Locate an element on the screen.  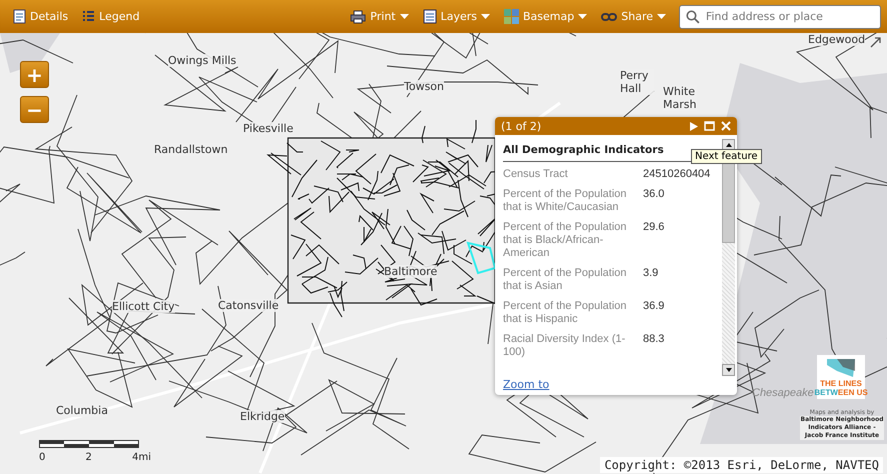
attribute-value: 36.0 is located at coordinates (653, 195).